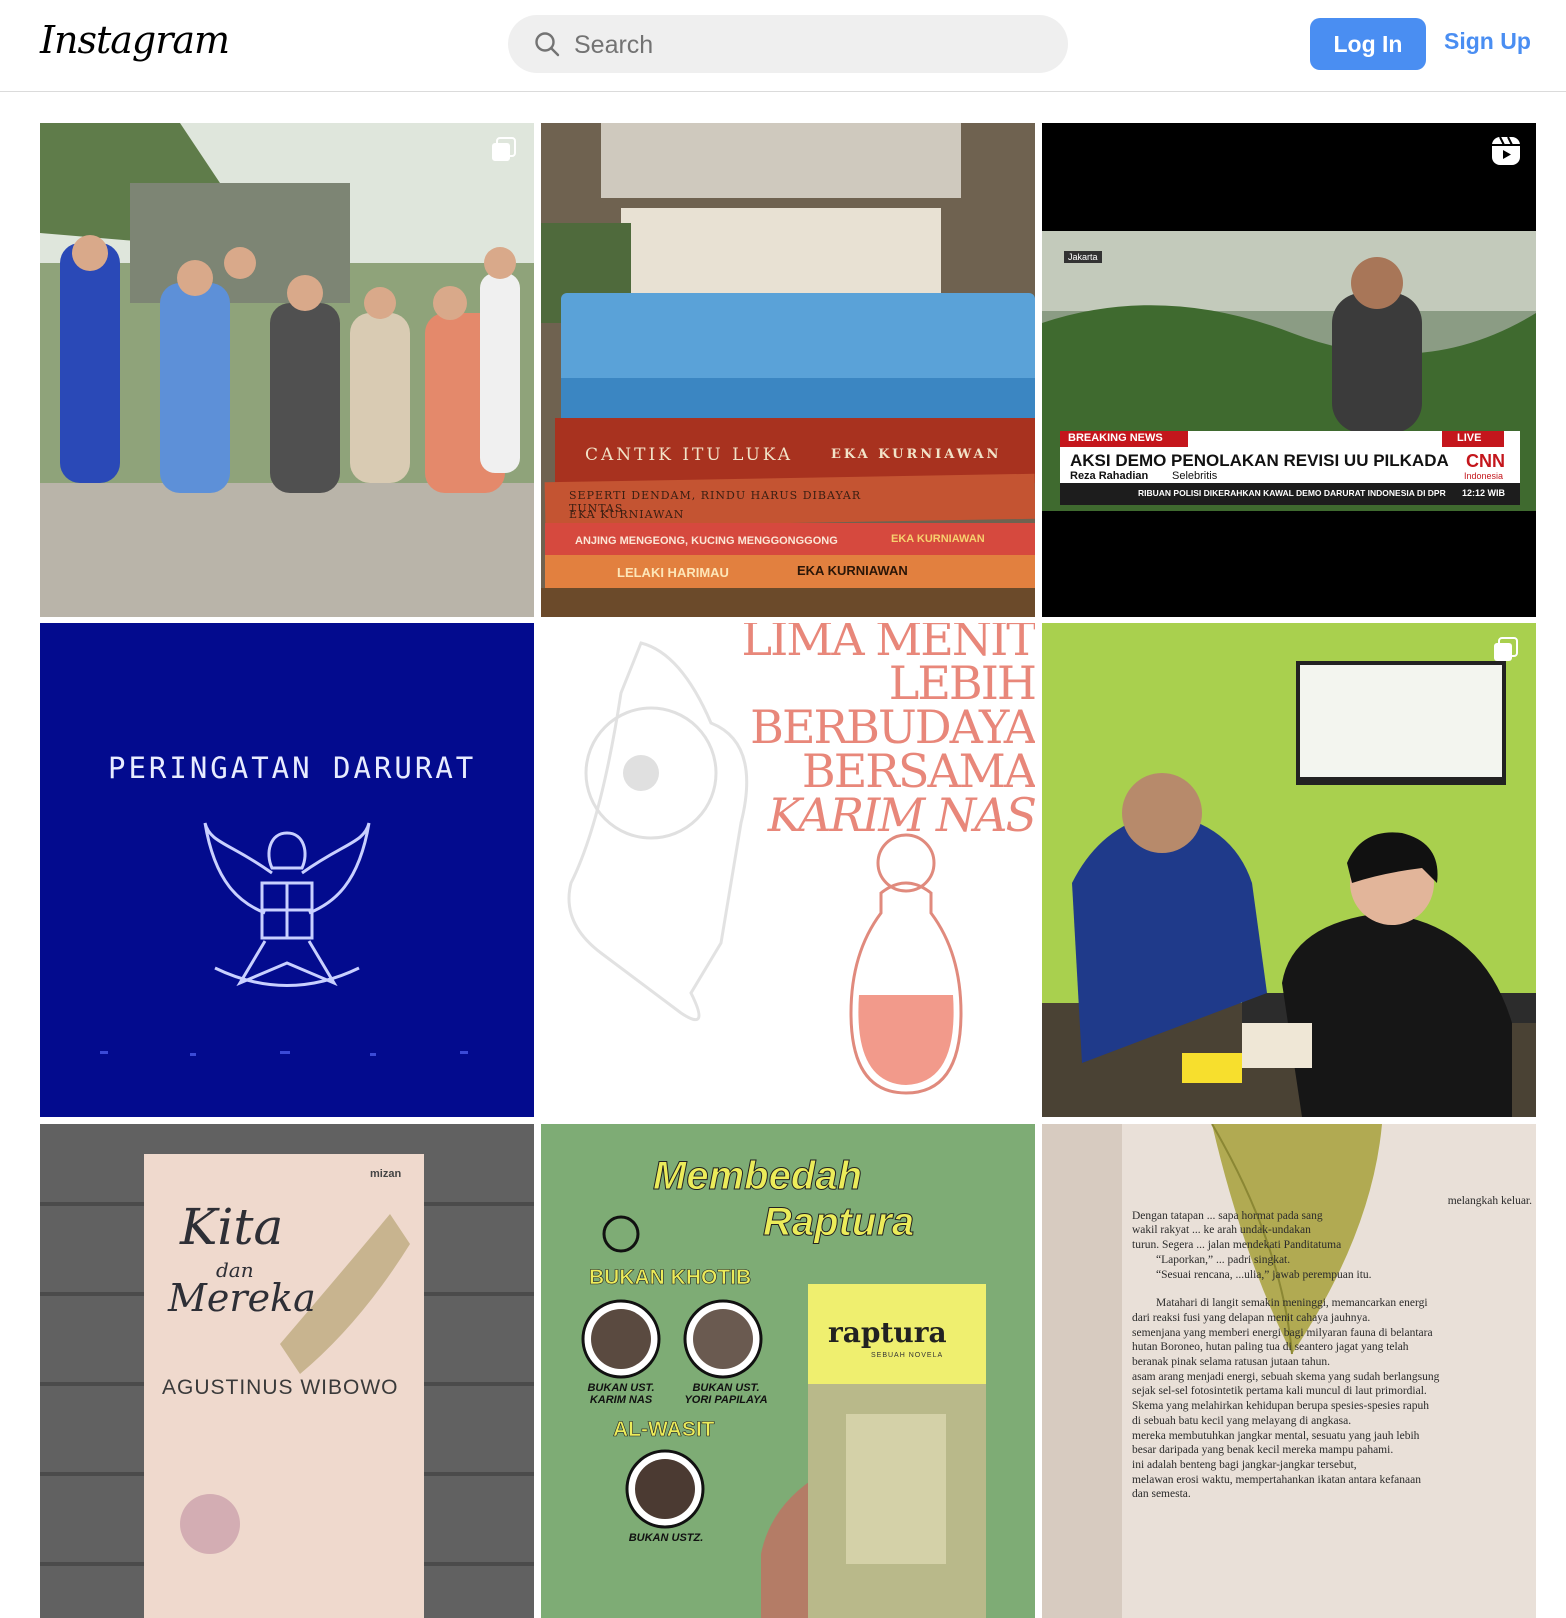  I want to click on speaker-label: BUKAN UST. KARIM NAS, so click(621, 1394).